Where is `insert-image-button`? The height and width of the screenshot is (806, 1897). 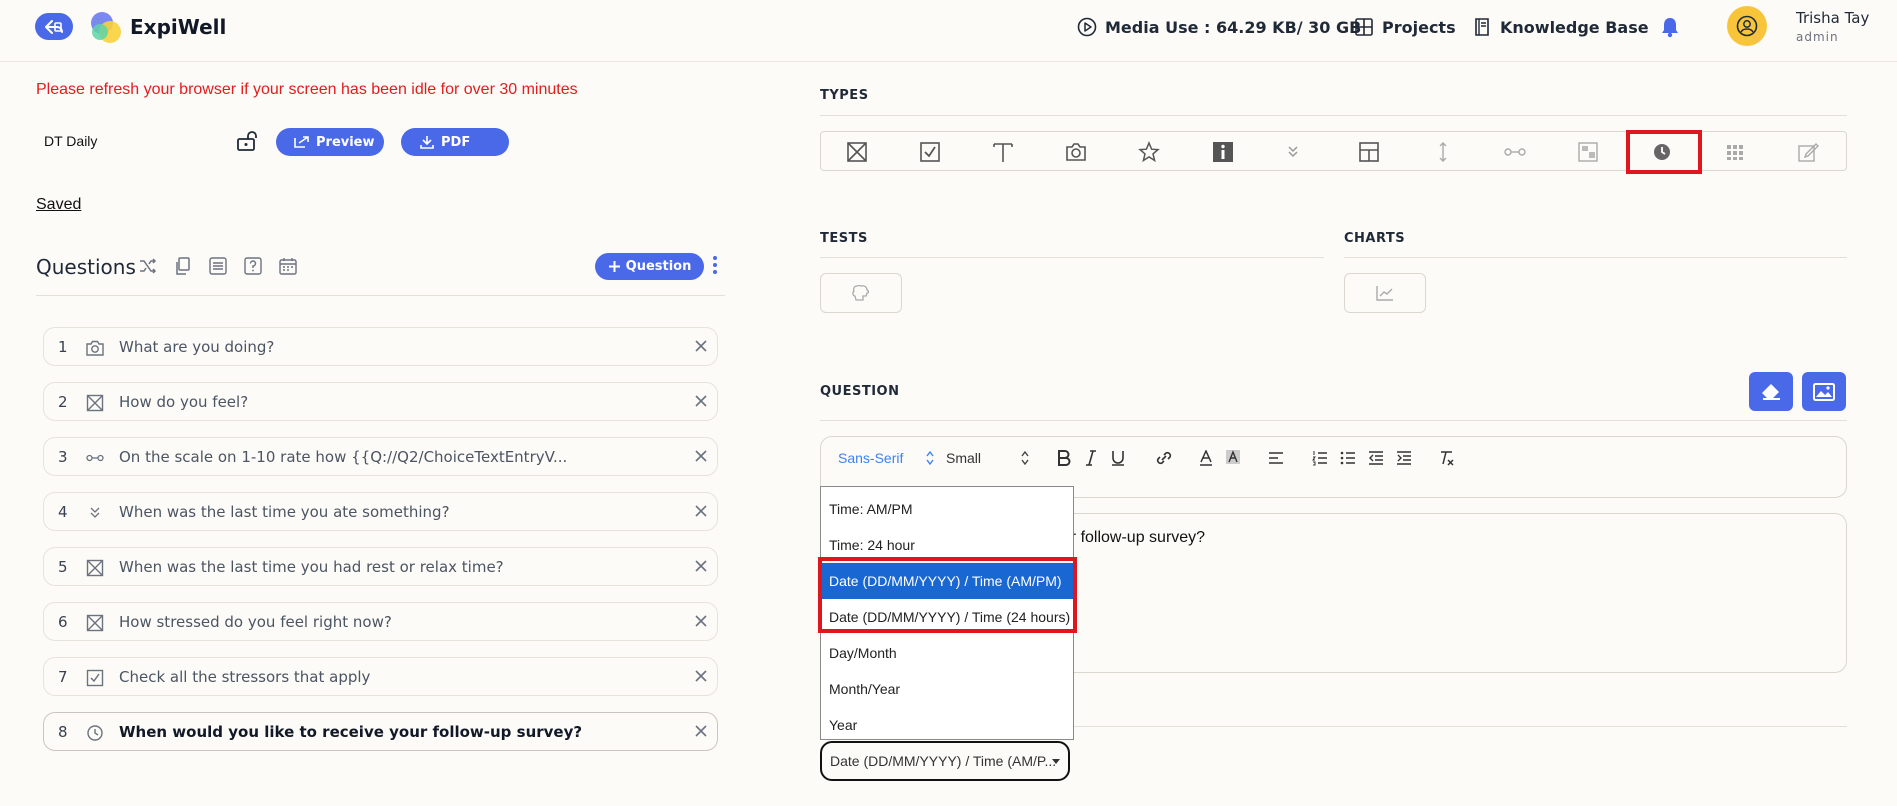
insert-image-button is located at coordinates (1824, 391).